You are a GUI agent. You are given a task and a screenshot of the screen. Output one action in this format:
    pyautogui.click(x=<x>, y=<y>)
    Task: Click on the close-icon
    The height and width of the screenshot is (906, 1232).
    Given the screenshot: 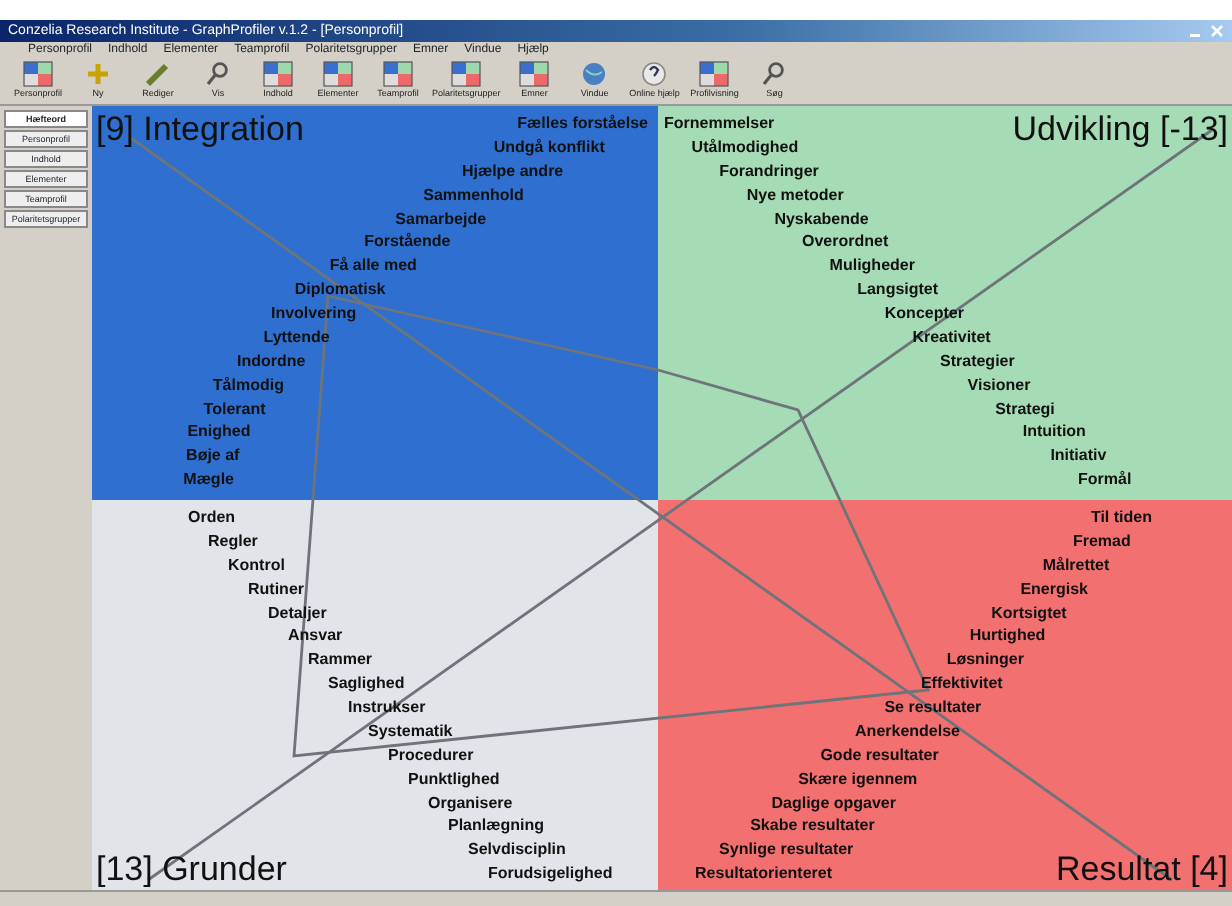 What is the action you would take?
    pyautogui.click(x=1217, y=31)
    